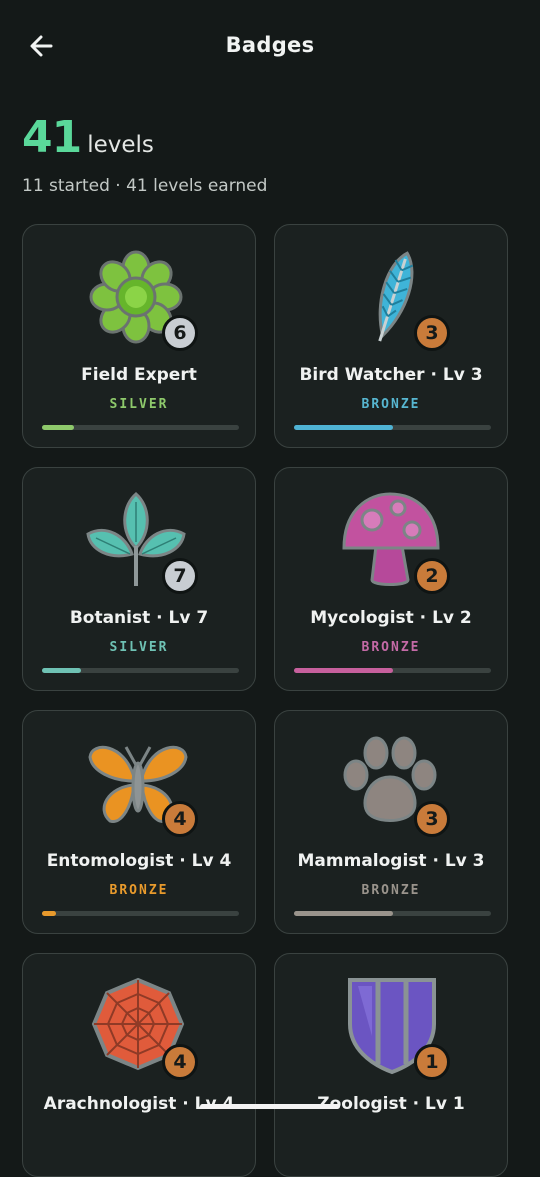  Describe the element at coordinates (391, 375) in the screenshot. I see `badge-name: Bird Watcher · Lv 3` at that location.